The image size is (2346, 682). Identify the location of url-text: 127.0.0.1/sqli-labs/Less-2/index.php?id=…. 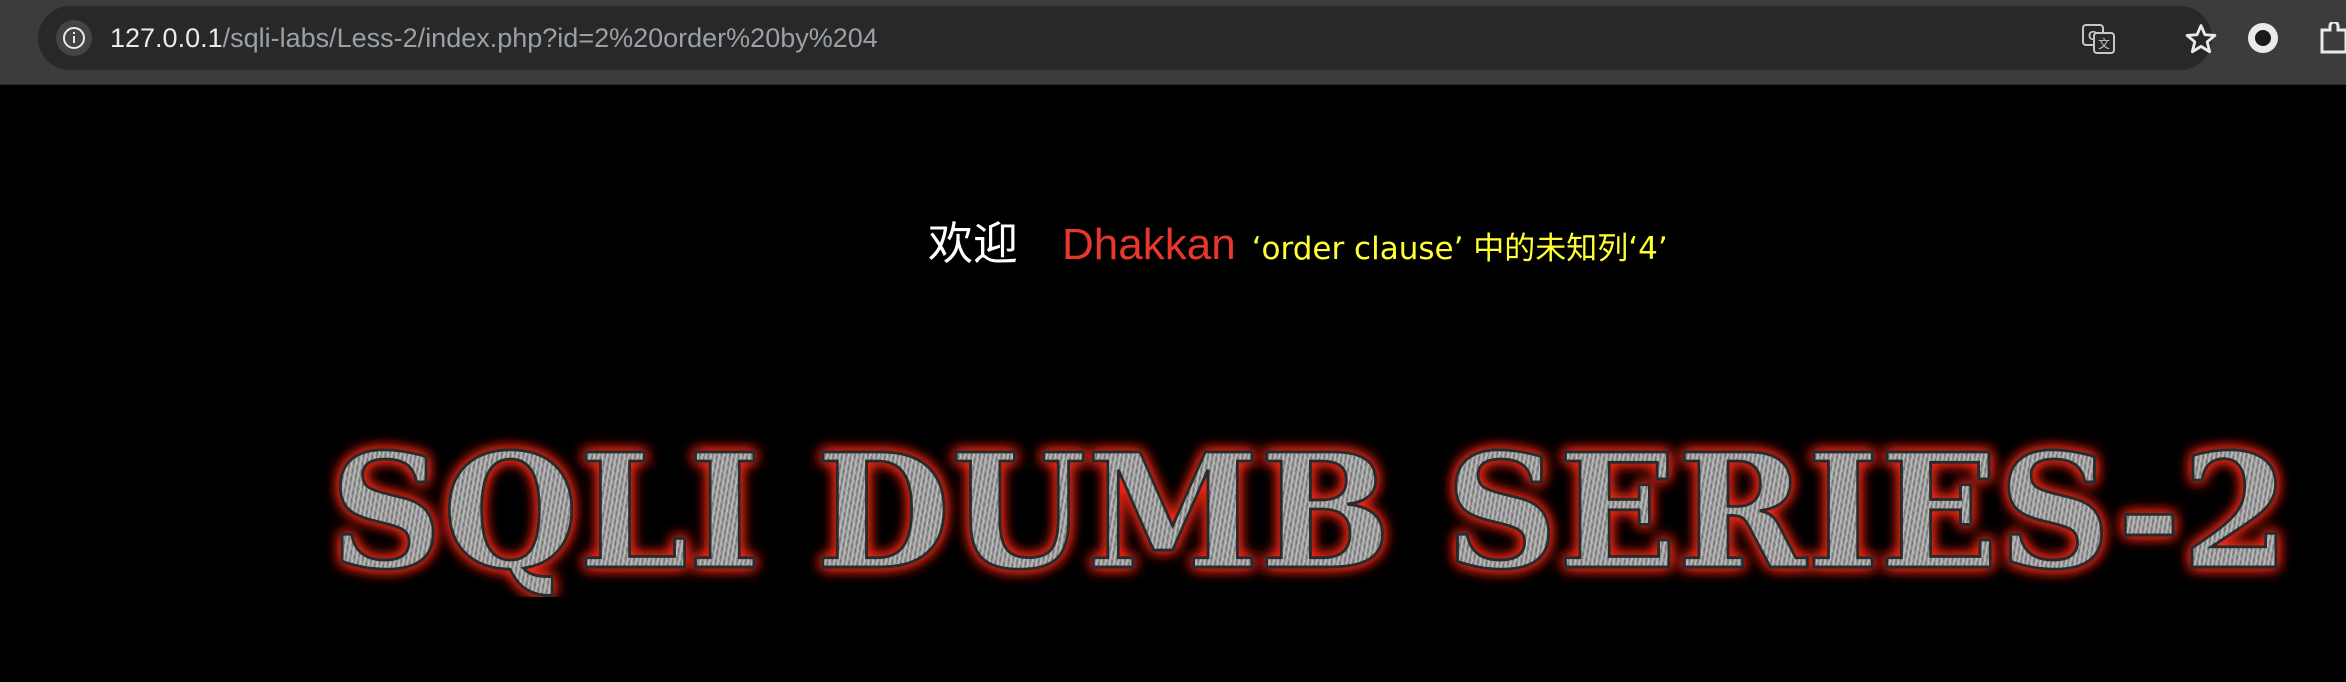
(494, 38).